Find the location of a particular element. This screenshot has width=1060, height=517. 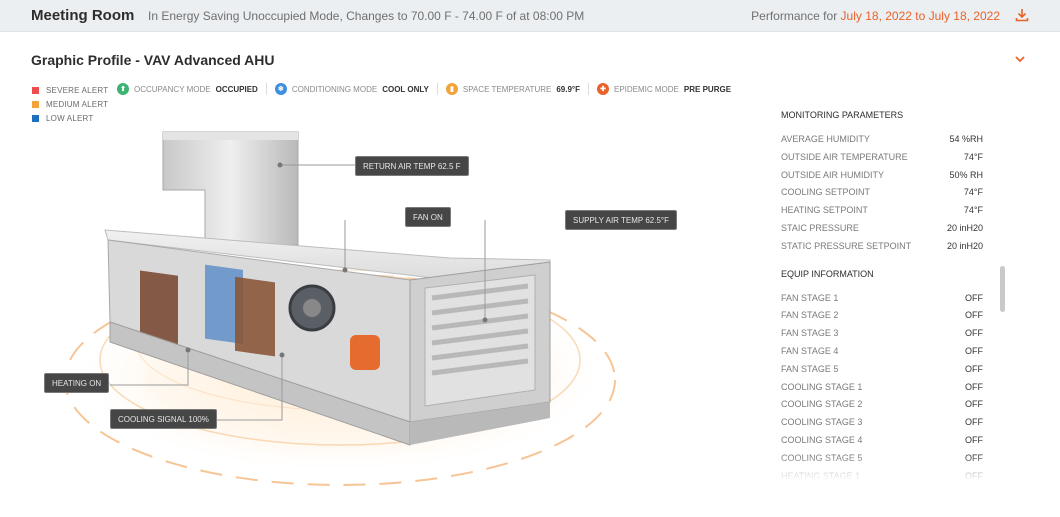

parameter-value: 54 %RH is located at coordinates (966, 139).